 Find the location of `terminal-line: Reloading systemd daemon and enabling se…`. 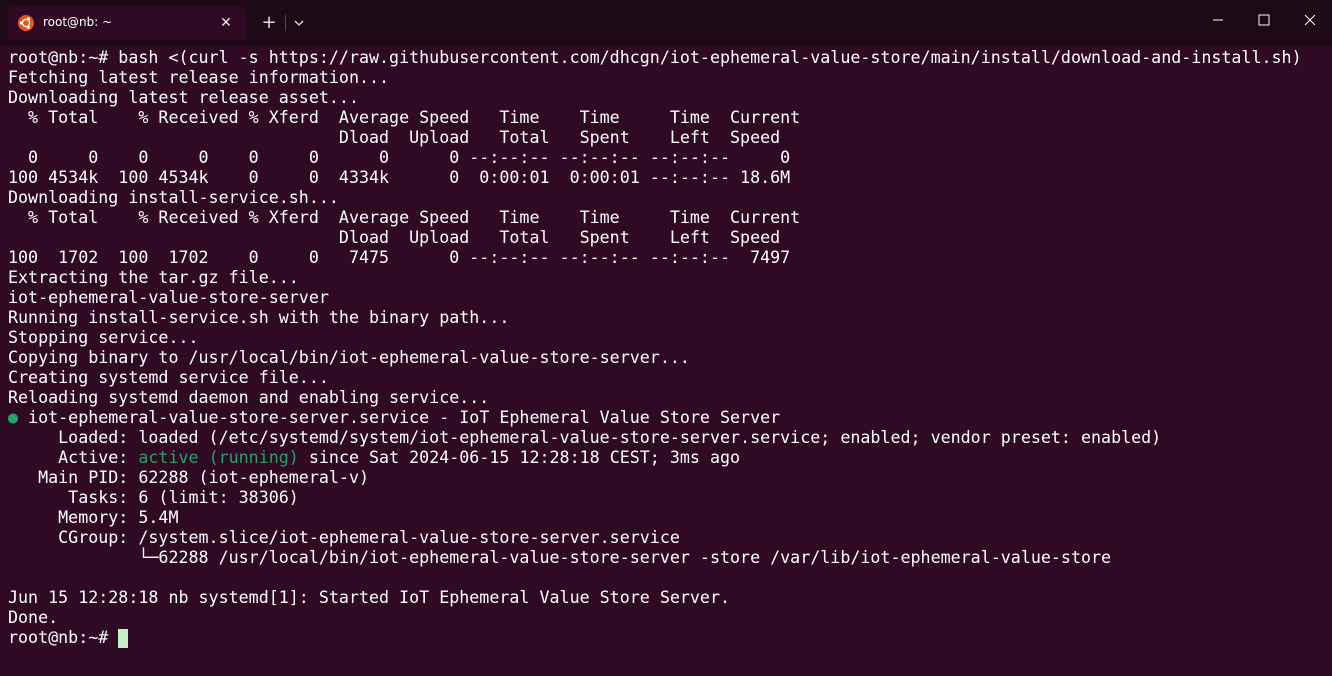

terminal-line: Reloading systemd daemon and enabling se… is located at coordinates (249, 397).